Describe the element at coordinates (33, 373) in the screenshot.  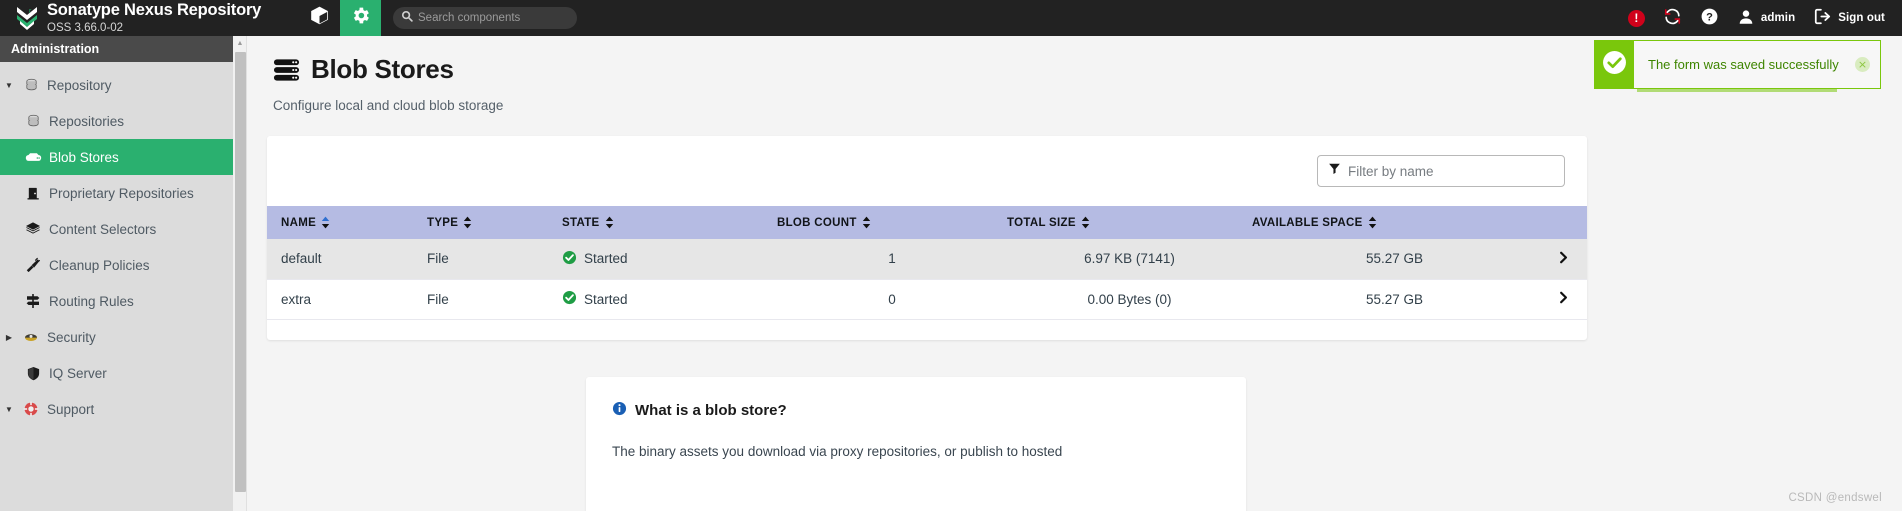
I see `shield-icon` at that location.